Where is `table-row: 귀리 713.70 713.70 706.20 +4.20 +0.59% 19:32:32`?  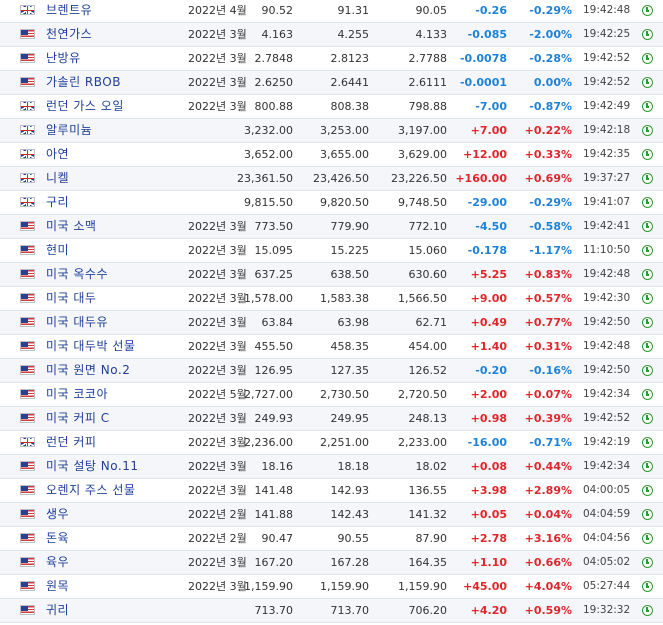 table-row: 귀리 713.70 713.70 706.20 +4.20 +0.59% 19:32:32 is located at coordinates (331, 611).